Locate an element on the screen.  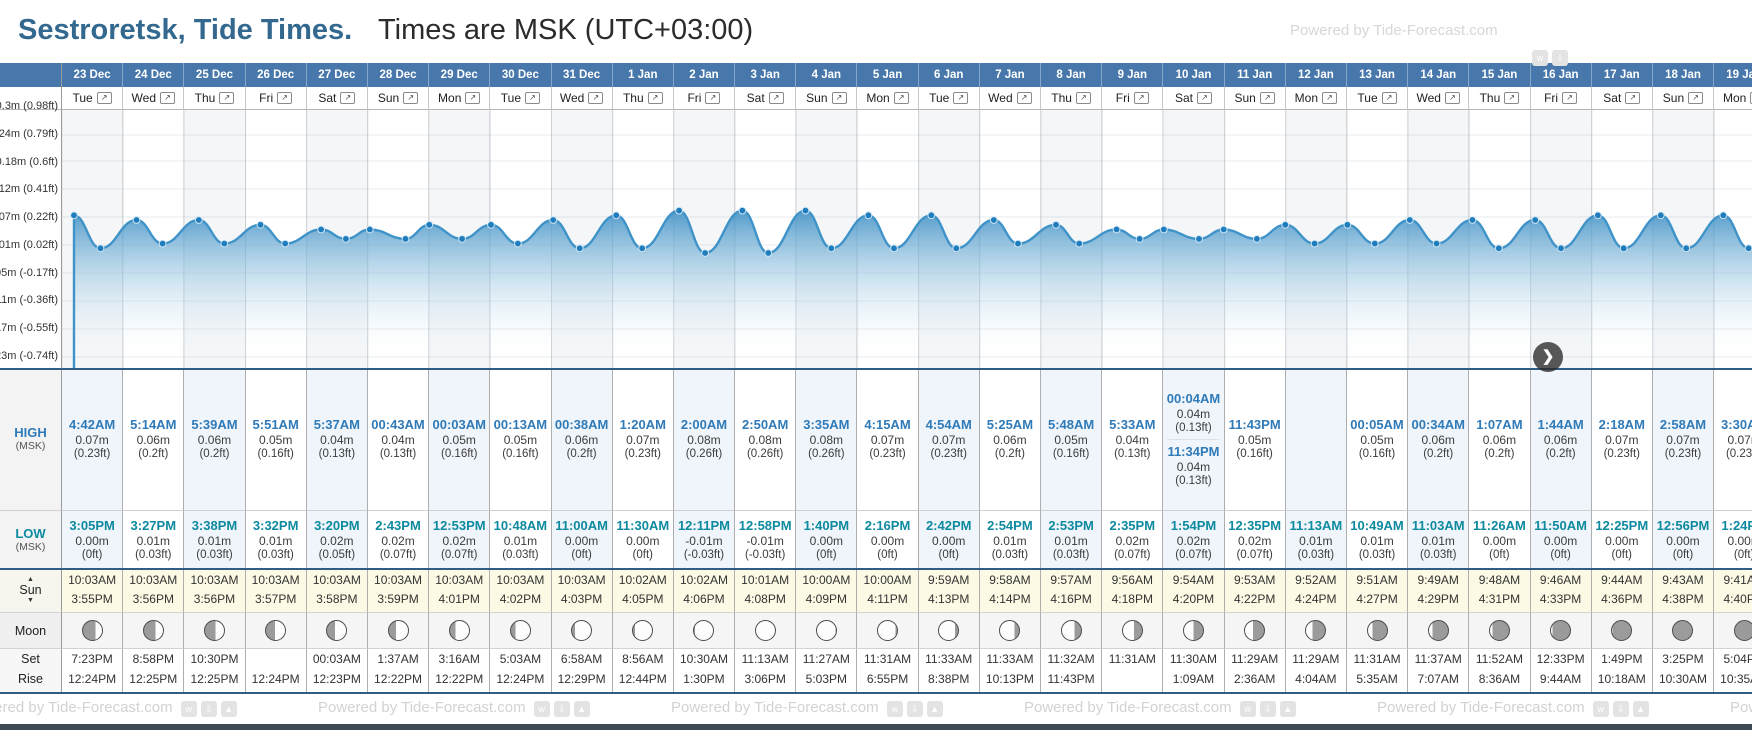
low-tide-entry: 12:58PM -0.01m (-0.03ft) is located at coordinates (765, 540).